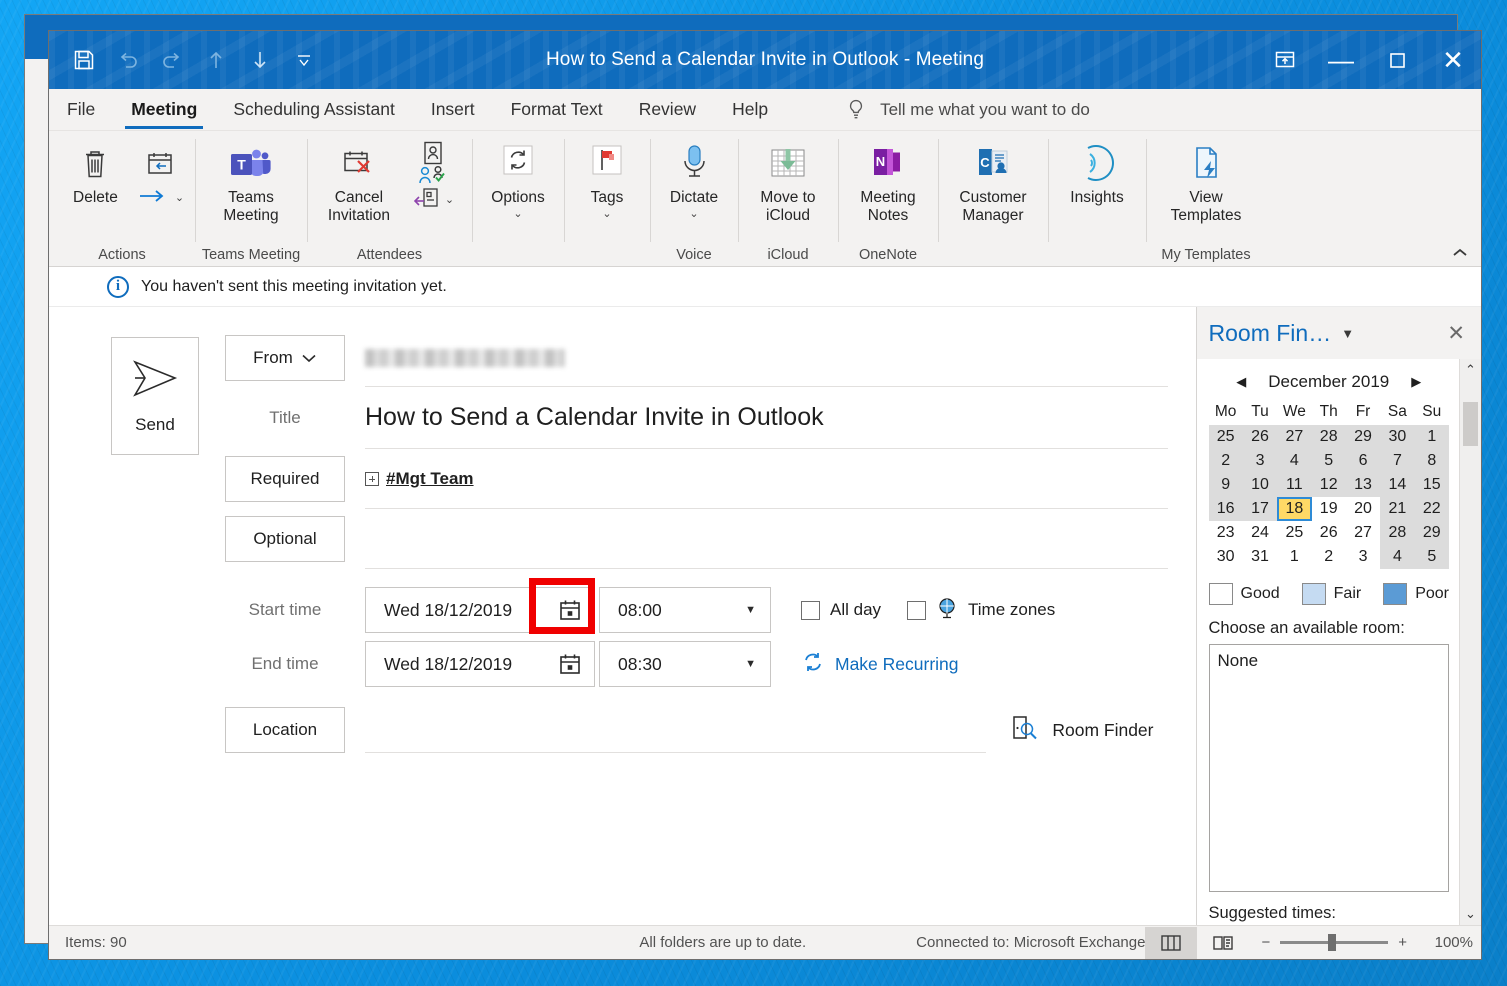 The width and height of the screenshot is (1507, 986). I want to click on scrollbar-thumb, so click(1470, 424).